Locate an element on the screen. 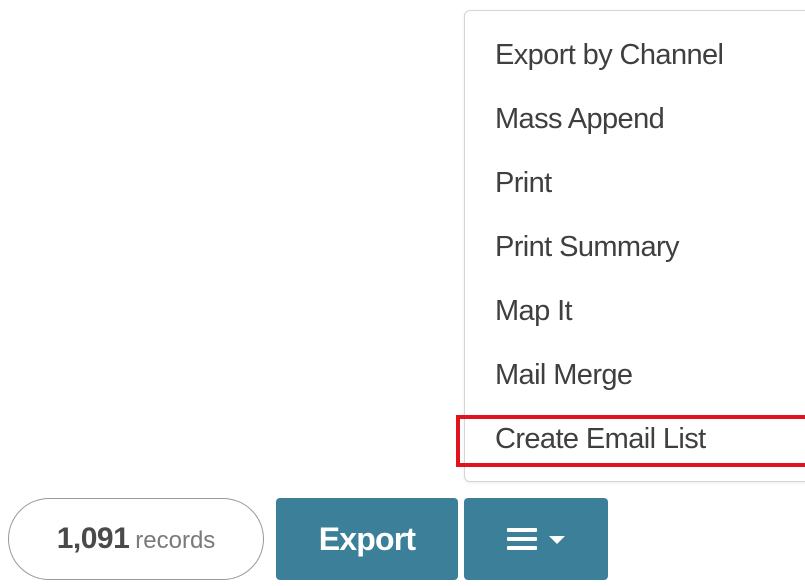 The image size is (805, 586). export-button: Export is located at coordinates (367, 539).